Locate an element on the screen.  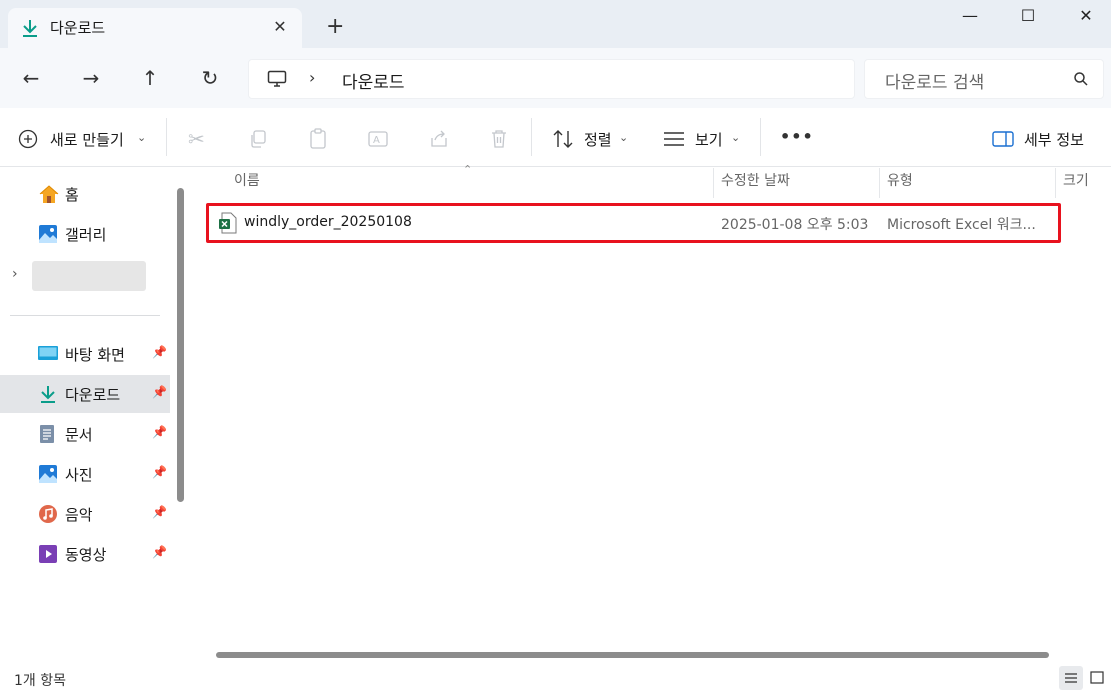
pictures-icon is located at coordinates (48, 474).